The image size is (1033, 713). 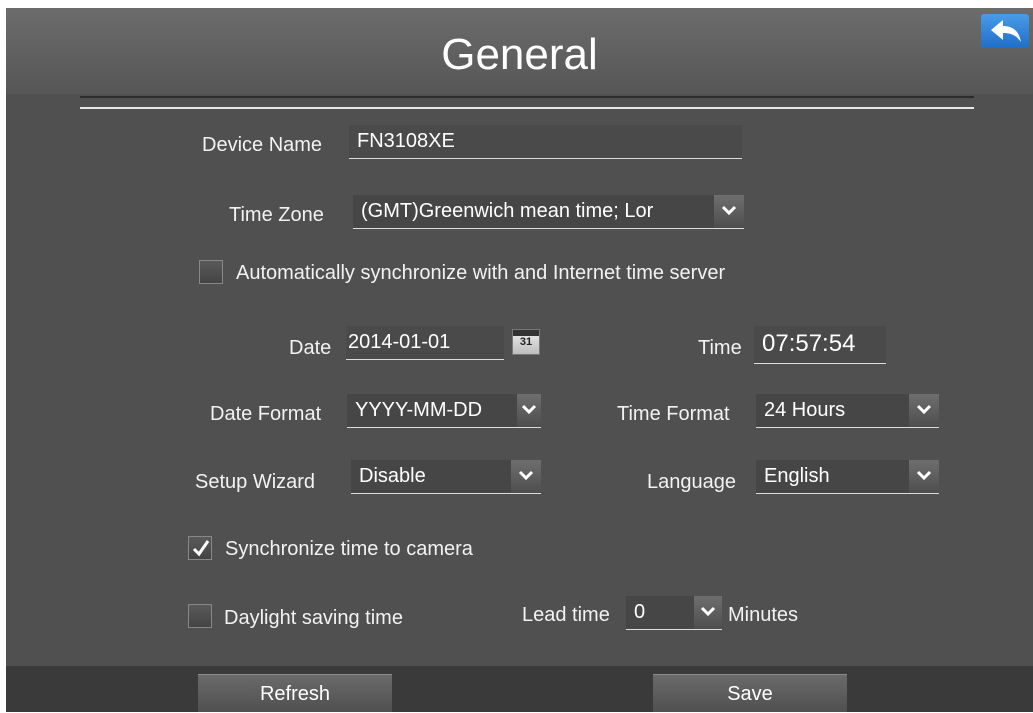 I want to click on time-value: 07:57:54, so click(x=809, y=343).